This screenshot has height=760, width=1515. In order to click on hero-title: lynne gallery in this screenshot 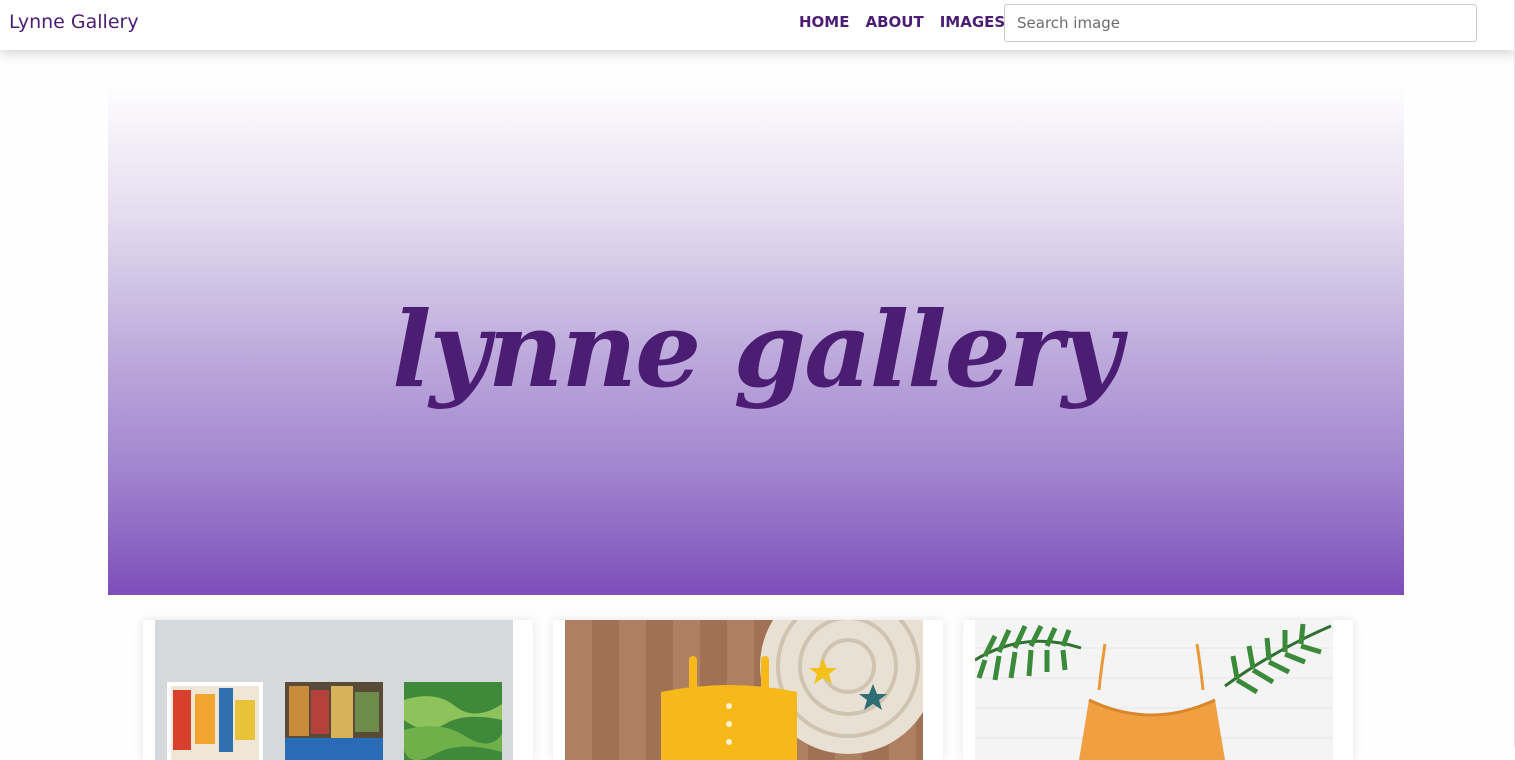, I will do `click(756, 349)`.